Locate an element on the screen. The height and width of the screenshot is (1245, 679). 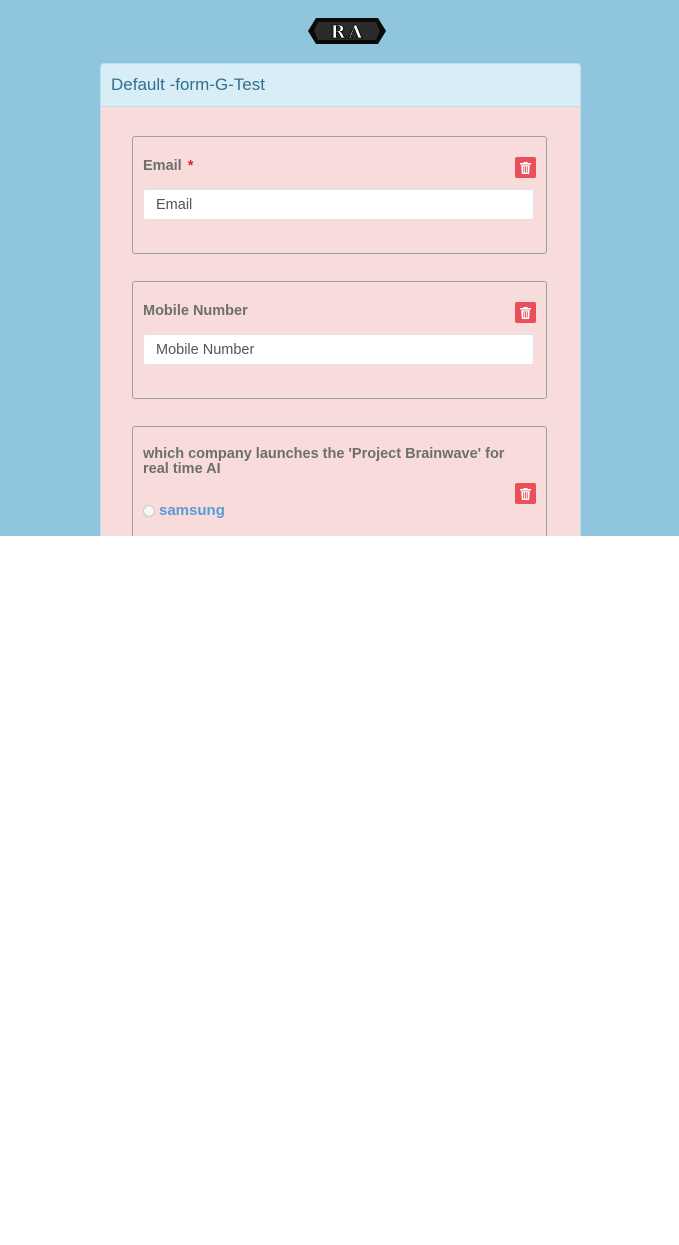
logo-text: RA is located at coordinates (348, 32).